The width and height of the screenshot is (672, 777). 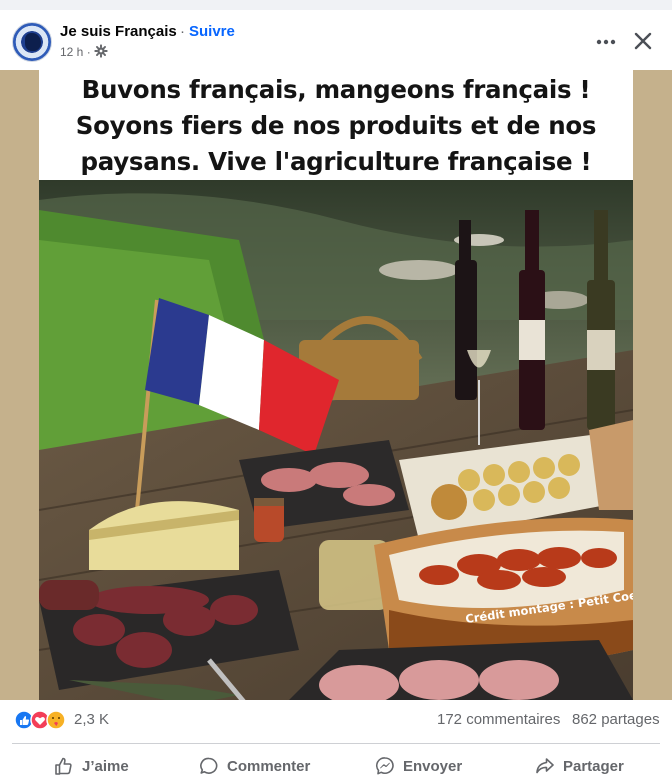 What do you see at coordinates (269, 766) in the screenshot?
I see `comment-label: Commenter` at bounding box center [269, 766].